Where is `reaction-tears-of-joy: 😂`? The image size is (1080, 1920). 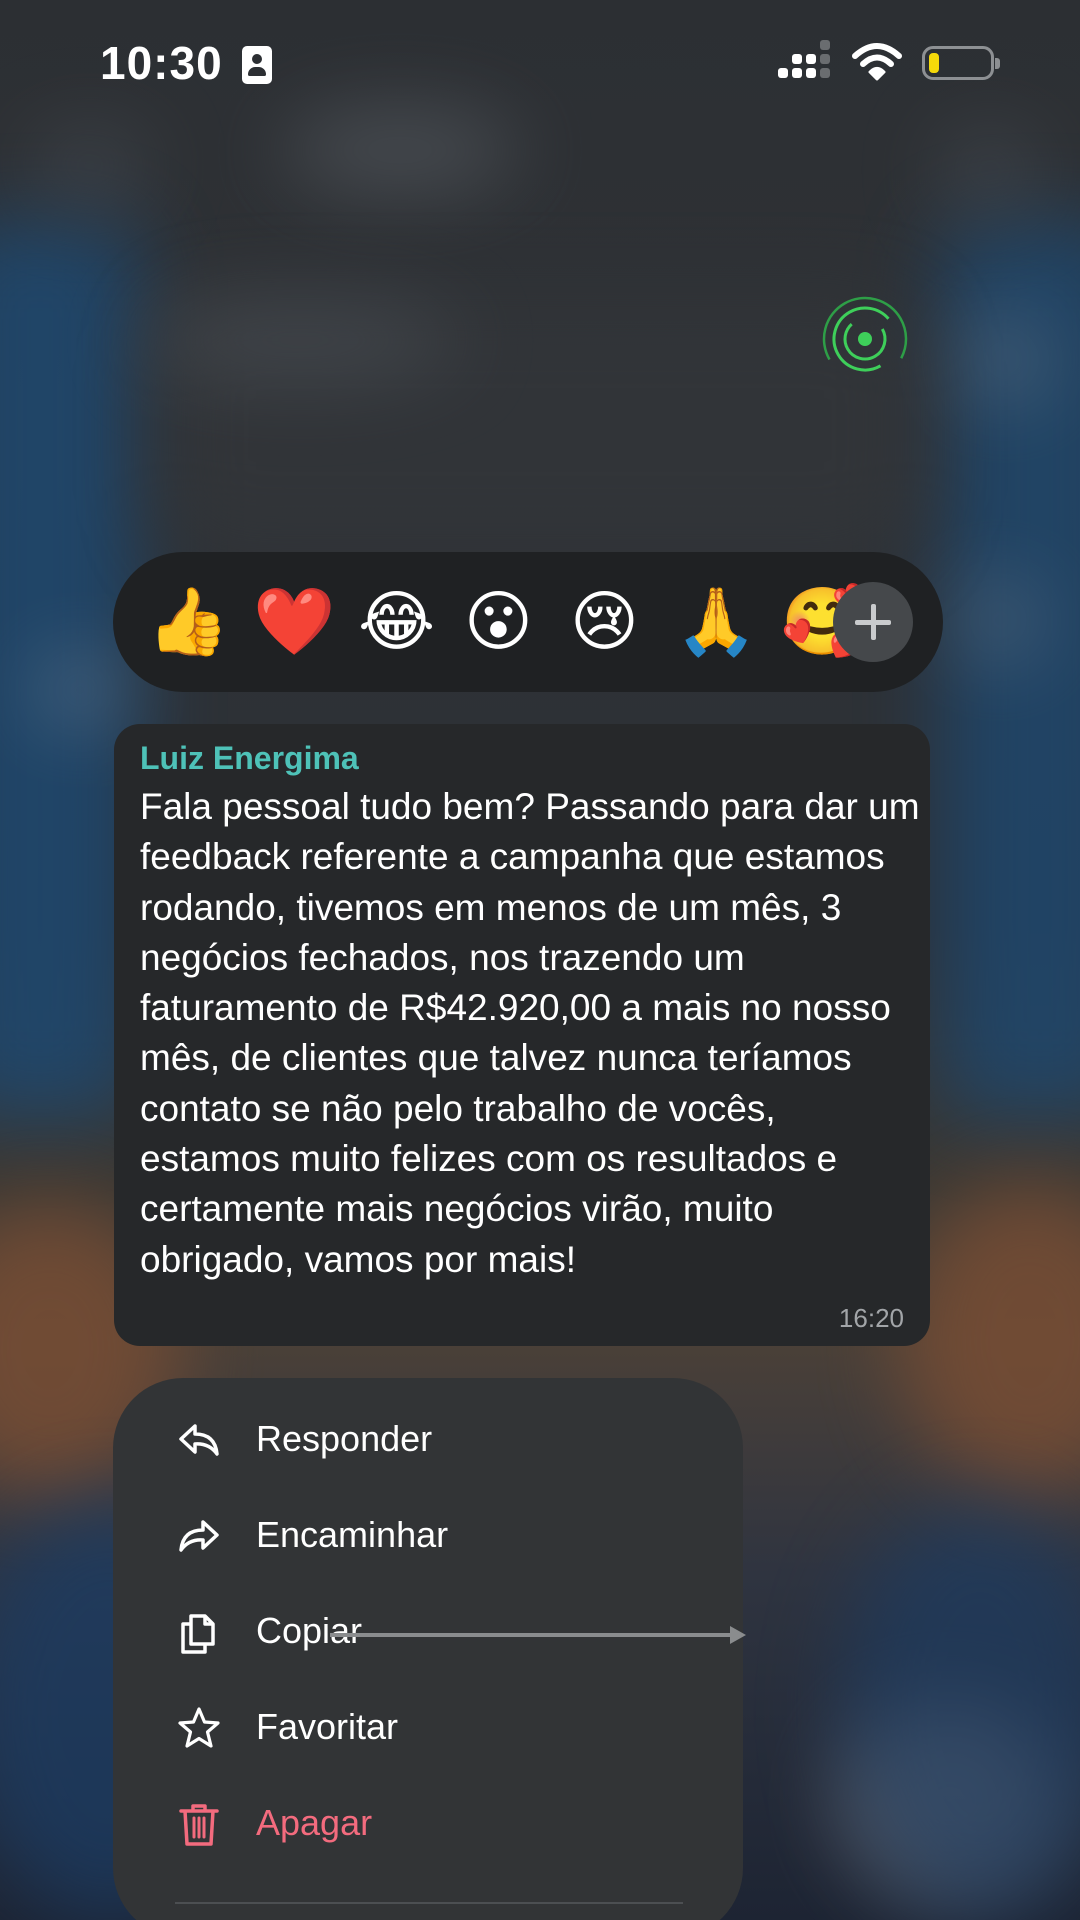 reaction-tears-of-joy: 😂 is located at coordinates (396, 622).